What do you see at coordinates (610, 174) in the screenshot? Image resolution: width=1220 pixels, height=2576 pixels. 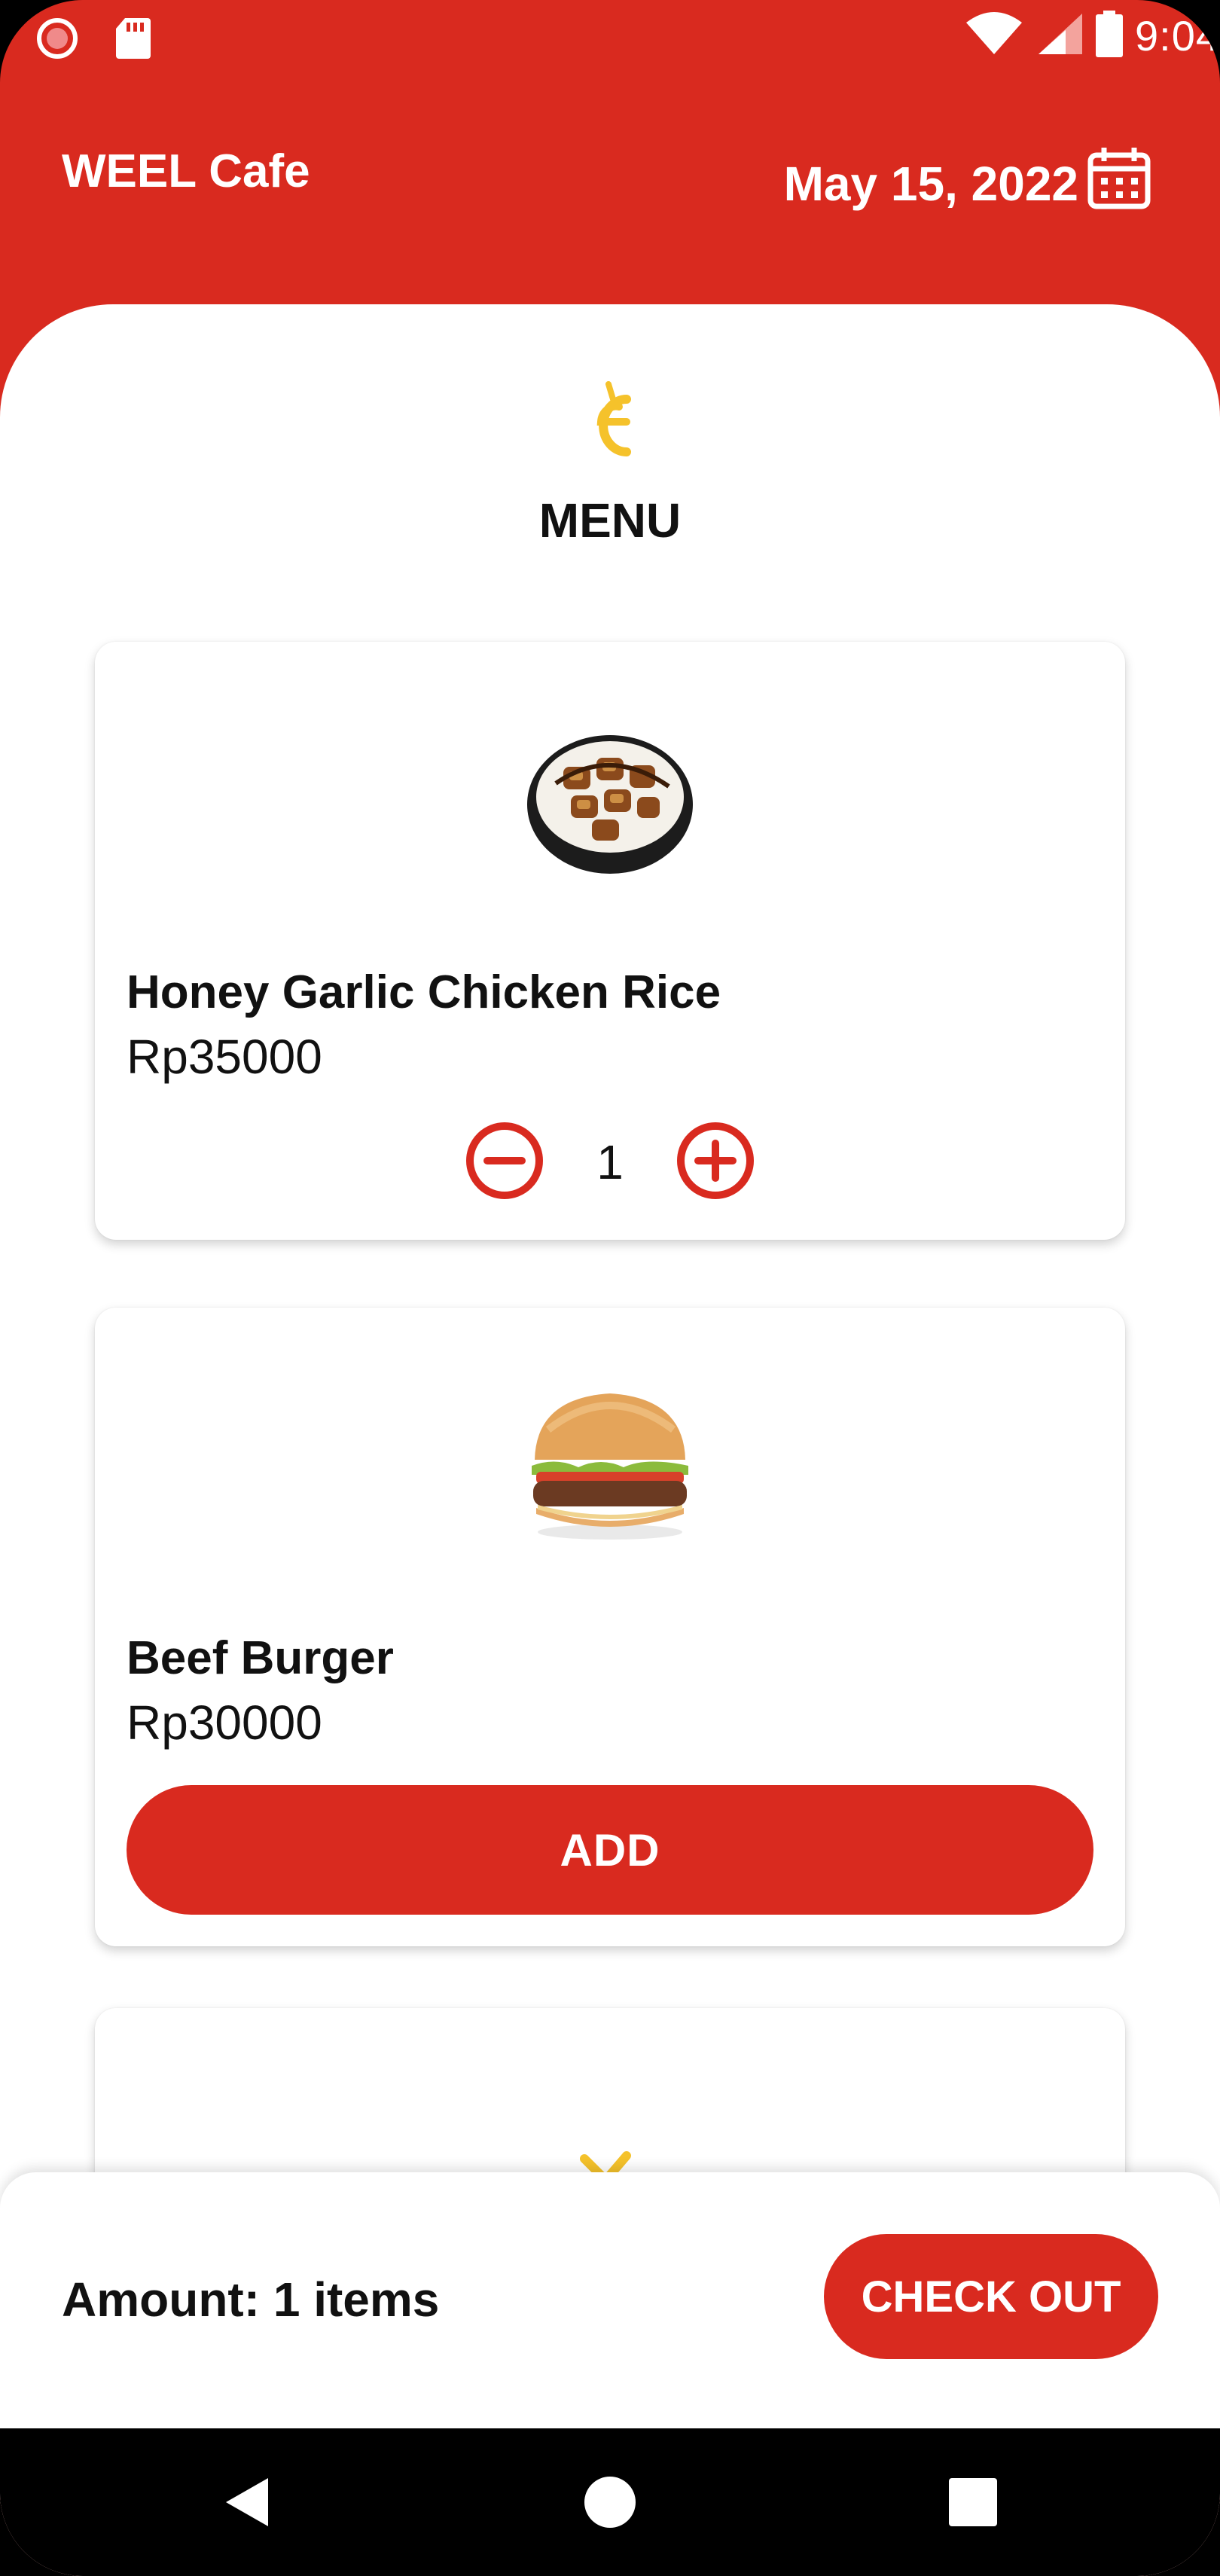 I see `app-header: WEEL Cafe May 15, 2022` at bounding box center [610, 174].